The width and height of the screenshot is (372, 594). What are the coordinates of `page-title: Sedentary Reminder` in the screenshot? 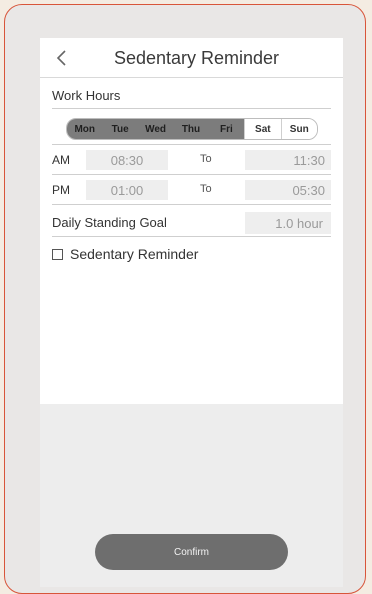 It's located at (196, 58).